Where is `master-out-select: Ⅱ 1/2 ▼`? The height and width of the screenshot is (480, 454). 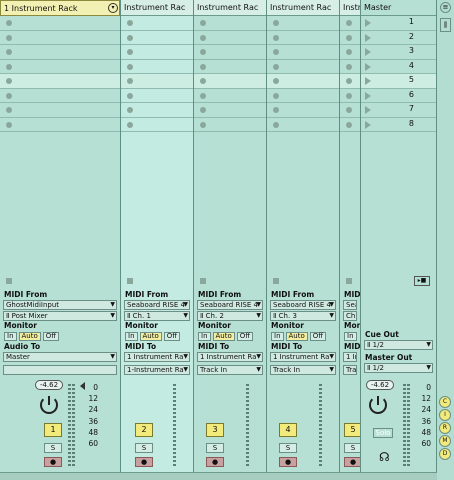 master-out-select: Ⅱ 1/2 ▼ is located at coordinates (398, 368).